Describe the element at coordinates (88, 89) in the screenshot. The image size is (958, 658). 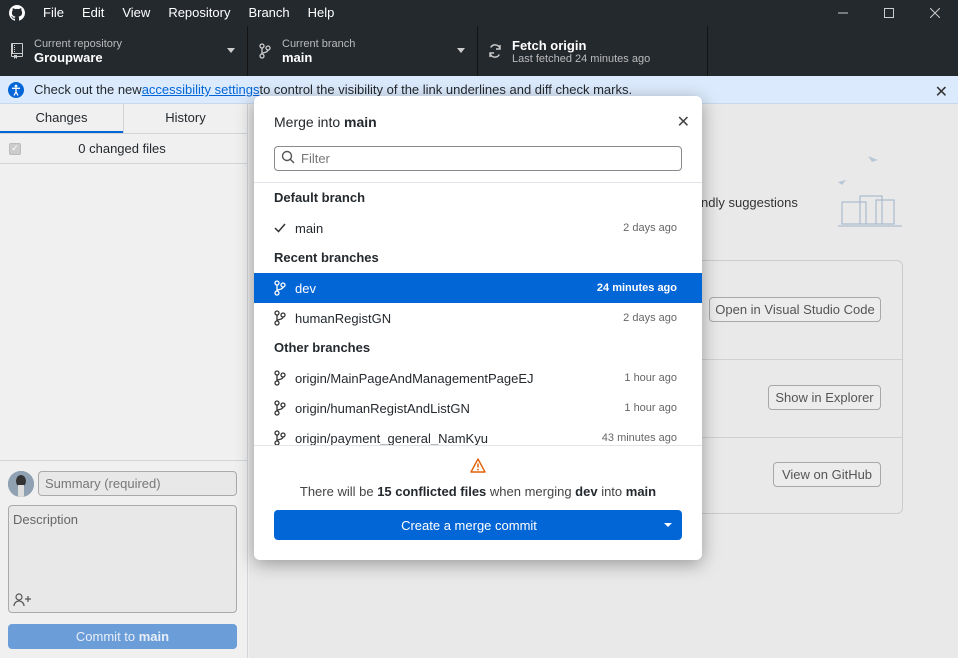
I see `banner-text-prefix: Check out the new` at that location.